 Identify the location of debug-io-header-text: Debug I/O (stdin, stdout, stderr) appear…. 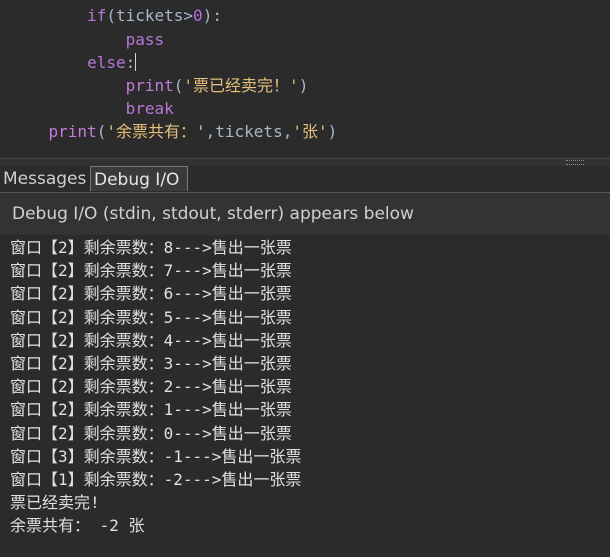
(213, 214).